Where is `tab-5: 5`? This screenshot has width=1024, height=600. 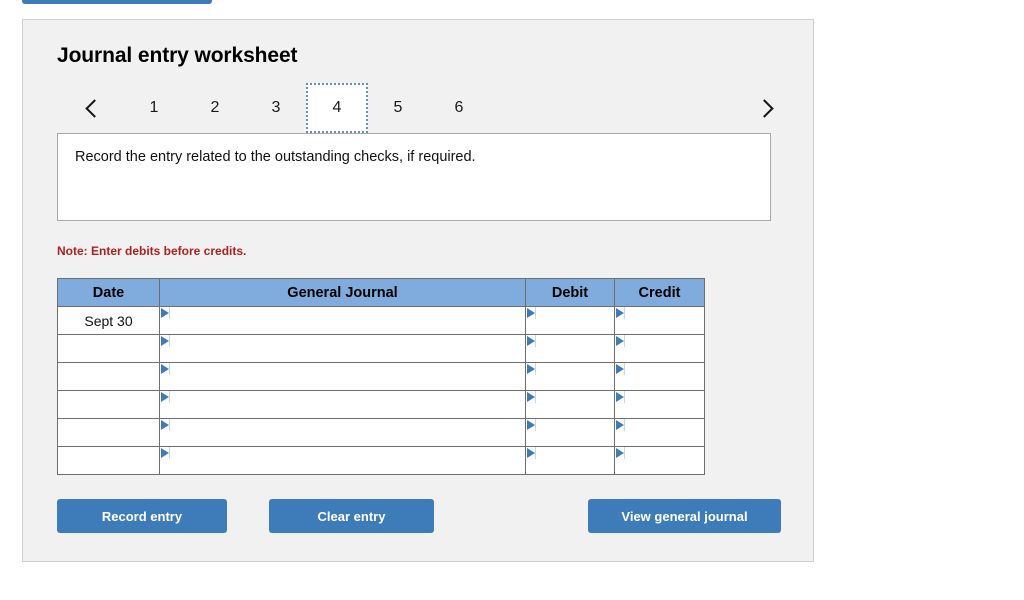 tab-5: 5 is located at coordinates (398, 108).